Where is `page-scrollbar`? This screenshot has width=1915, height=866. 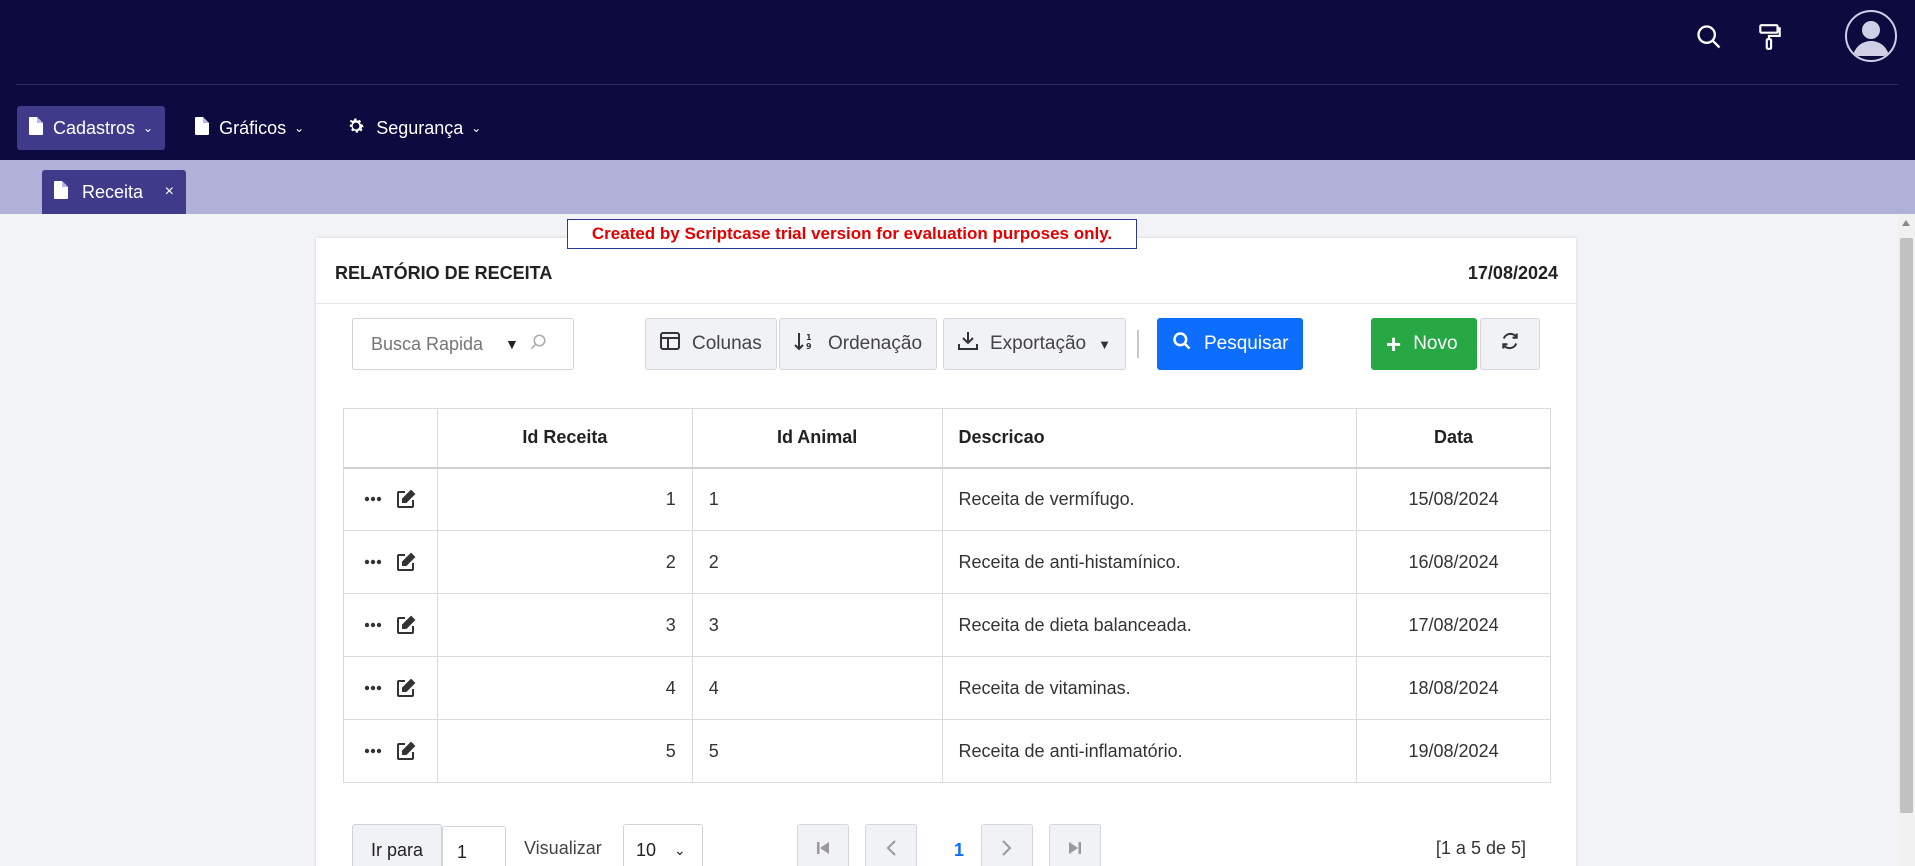 page-scrollbar is located at coordinates (1906, 540).